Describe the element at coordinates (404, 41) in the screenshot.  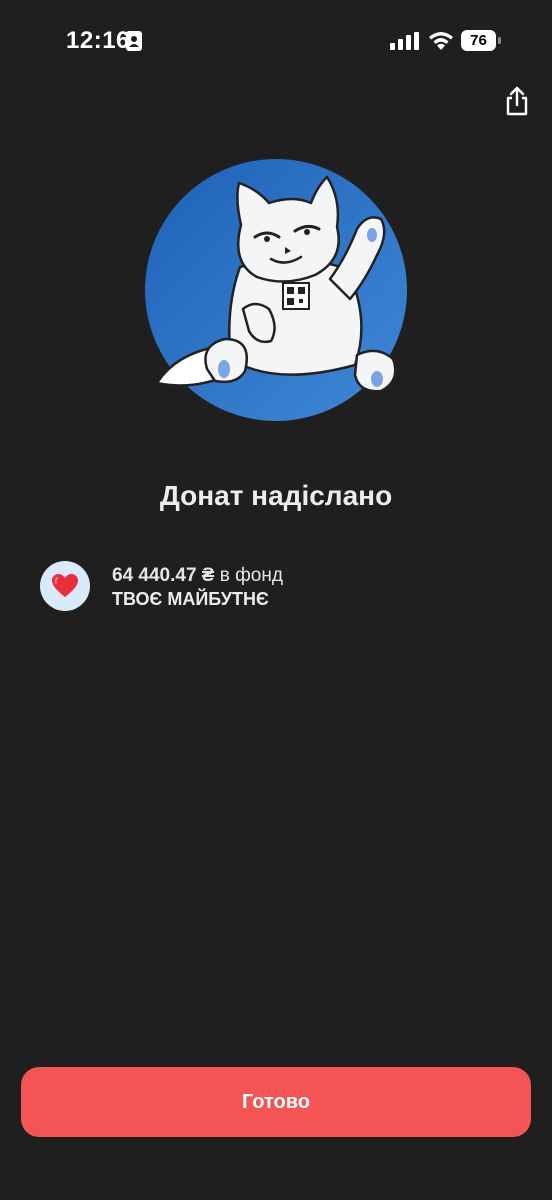
I see `cellular-signal-icon` at that location.